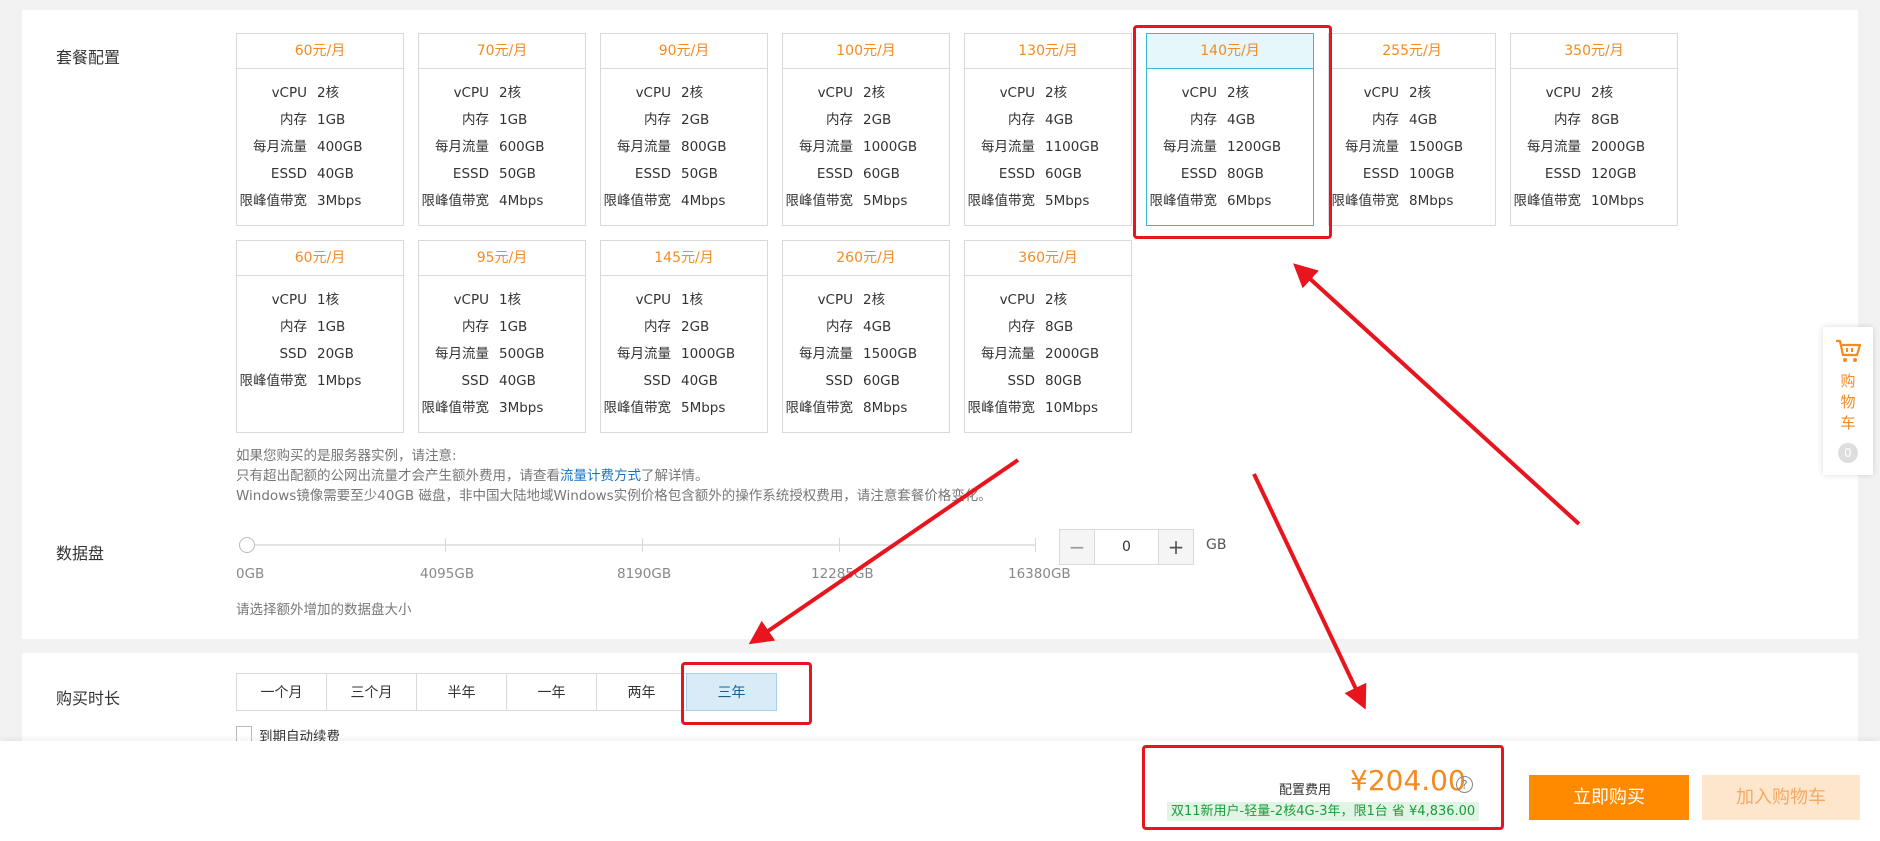  I want to click on arrow-to-price, so click(1309, 591).